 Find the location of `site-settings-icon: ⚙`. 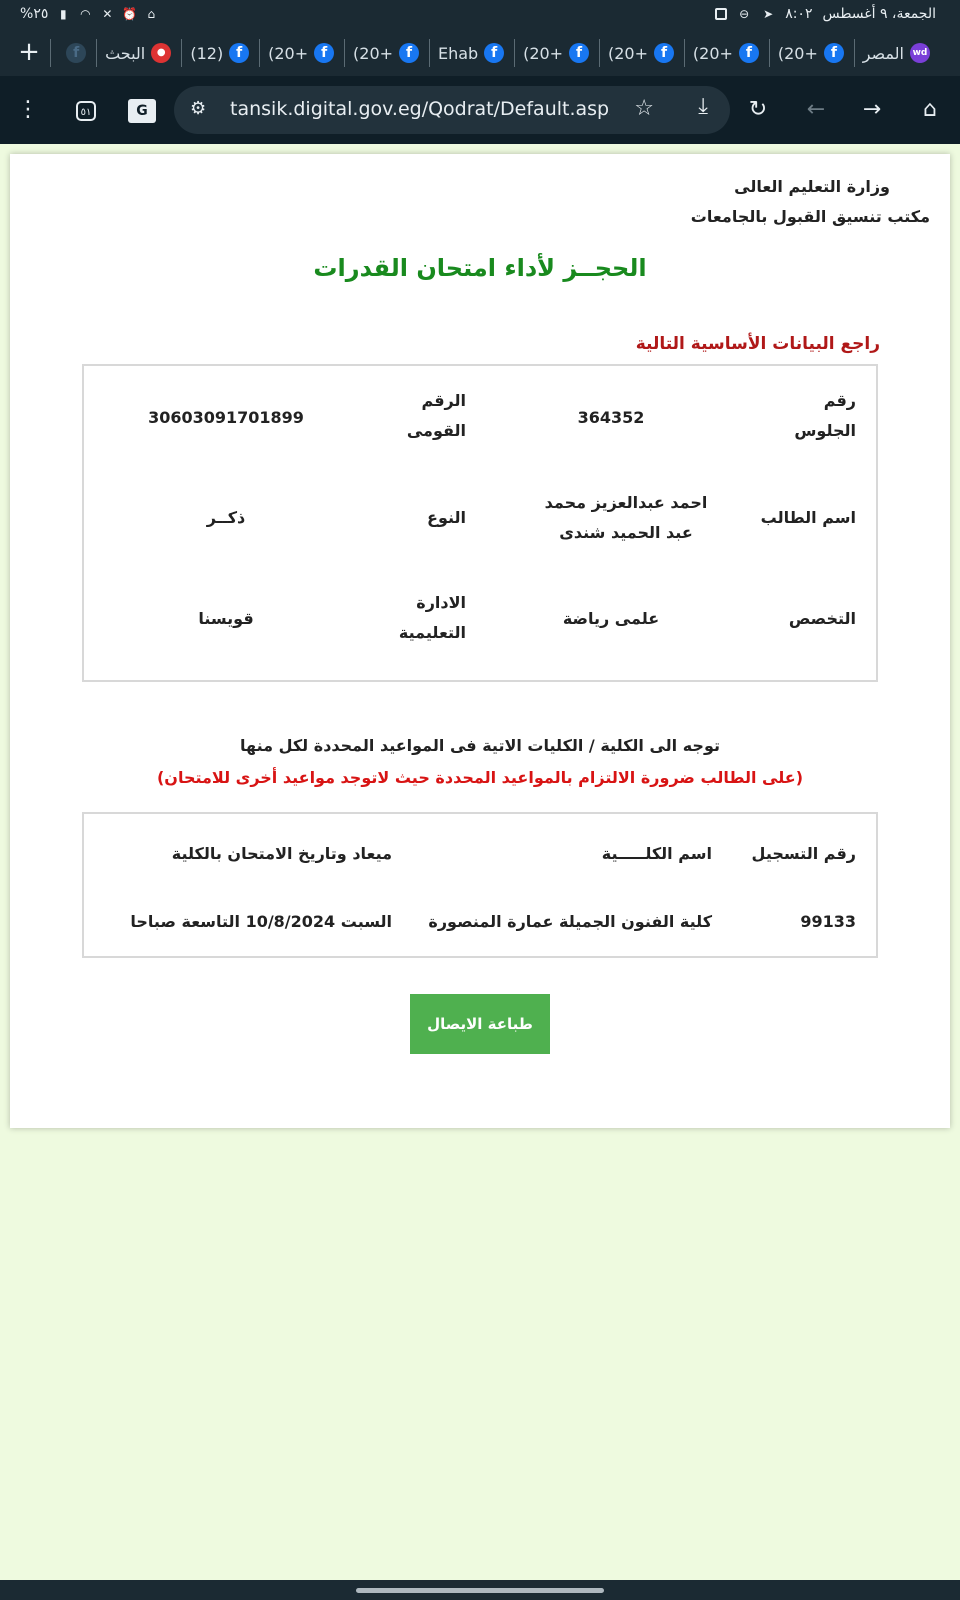

site-settings-icon: ⚙ is located at coordinates (198, 108).